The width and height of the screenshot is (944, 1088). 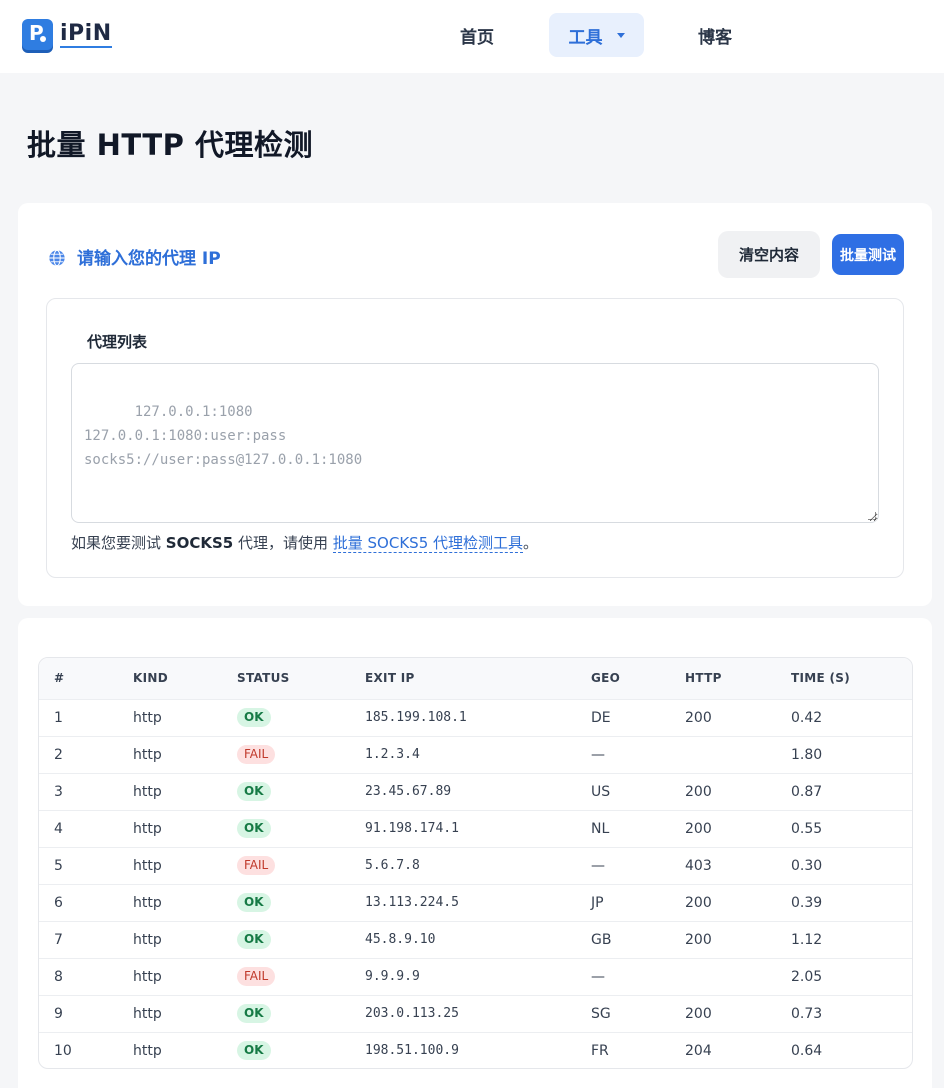 I want to click on logo-mark-icon: P, so click(x=37, y=34).